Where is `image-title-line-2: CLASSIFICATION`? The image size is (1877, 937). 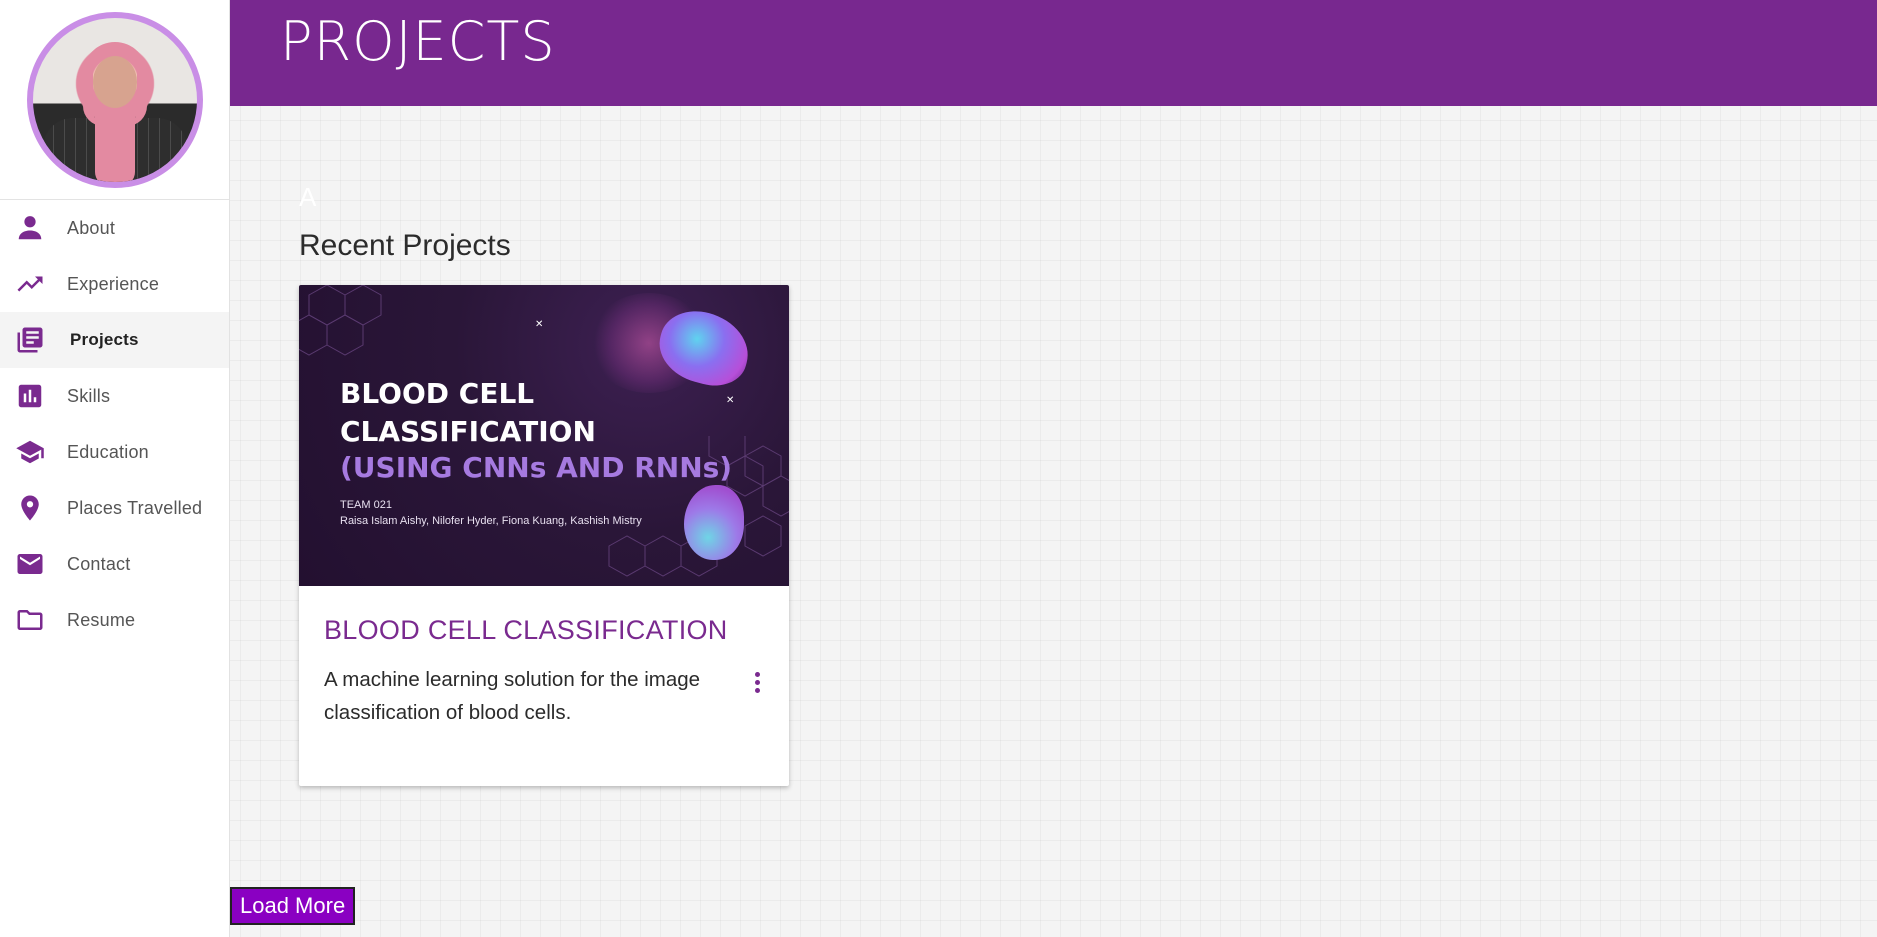 image-title-line-2: CLASSIFICATION is located at coordinates (468, 431).